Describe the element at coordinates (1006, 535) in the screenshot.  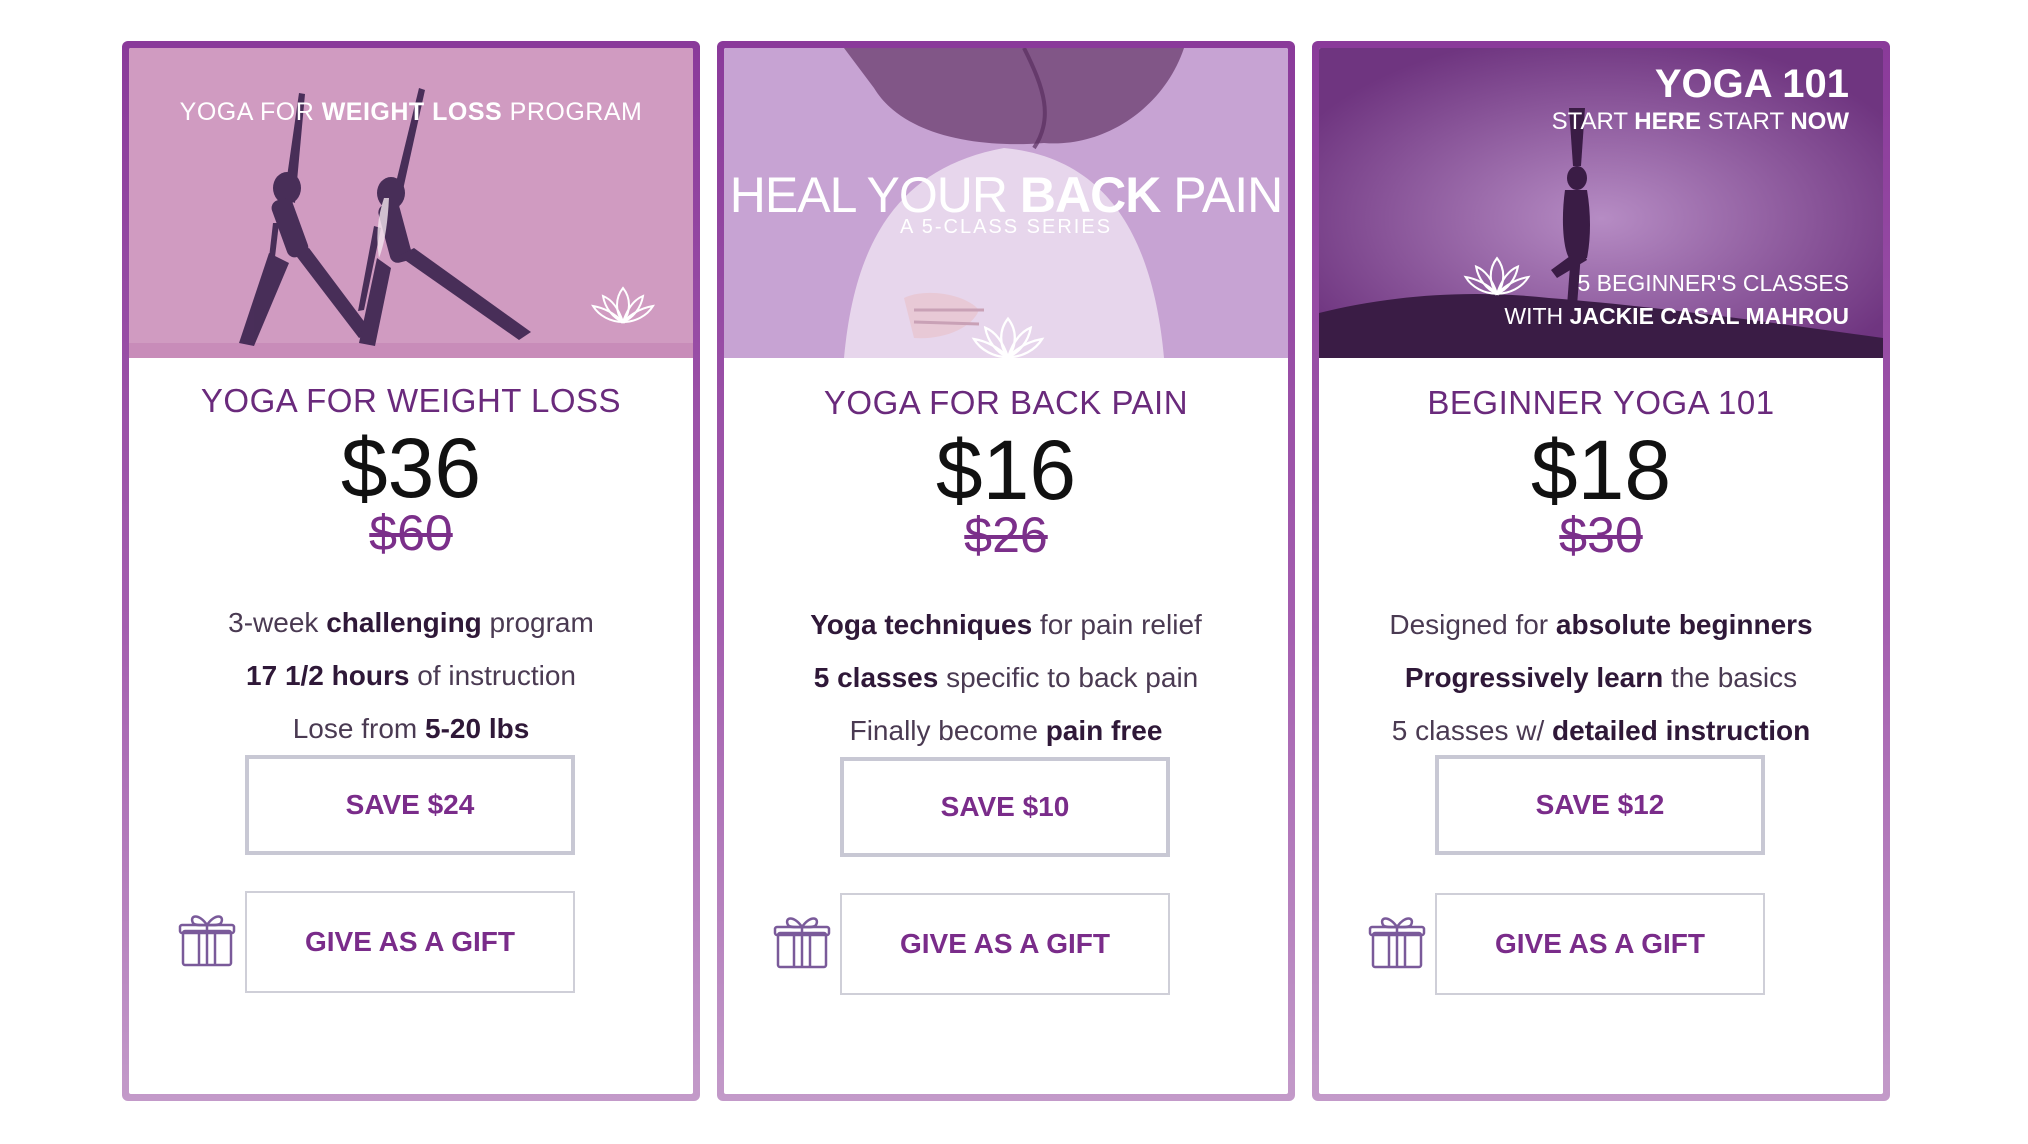
I see `original-price: $26` at that location.